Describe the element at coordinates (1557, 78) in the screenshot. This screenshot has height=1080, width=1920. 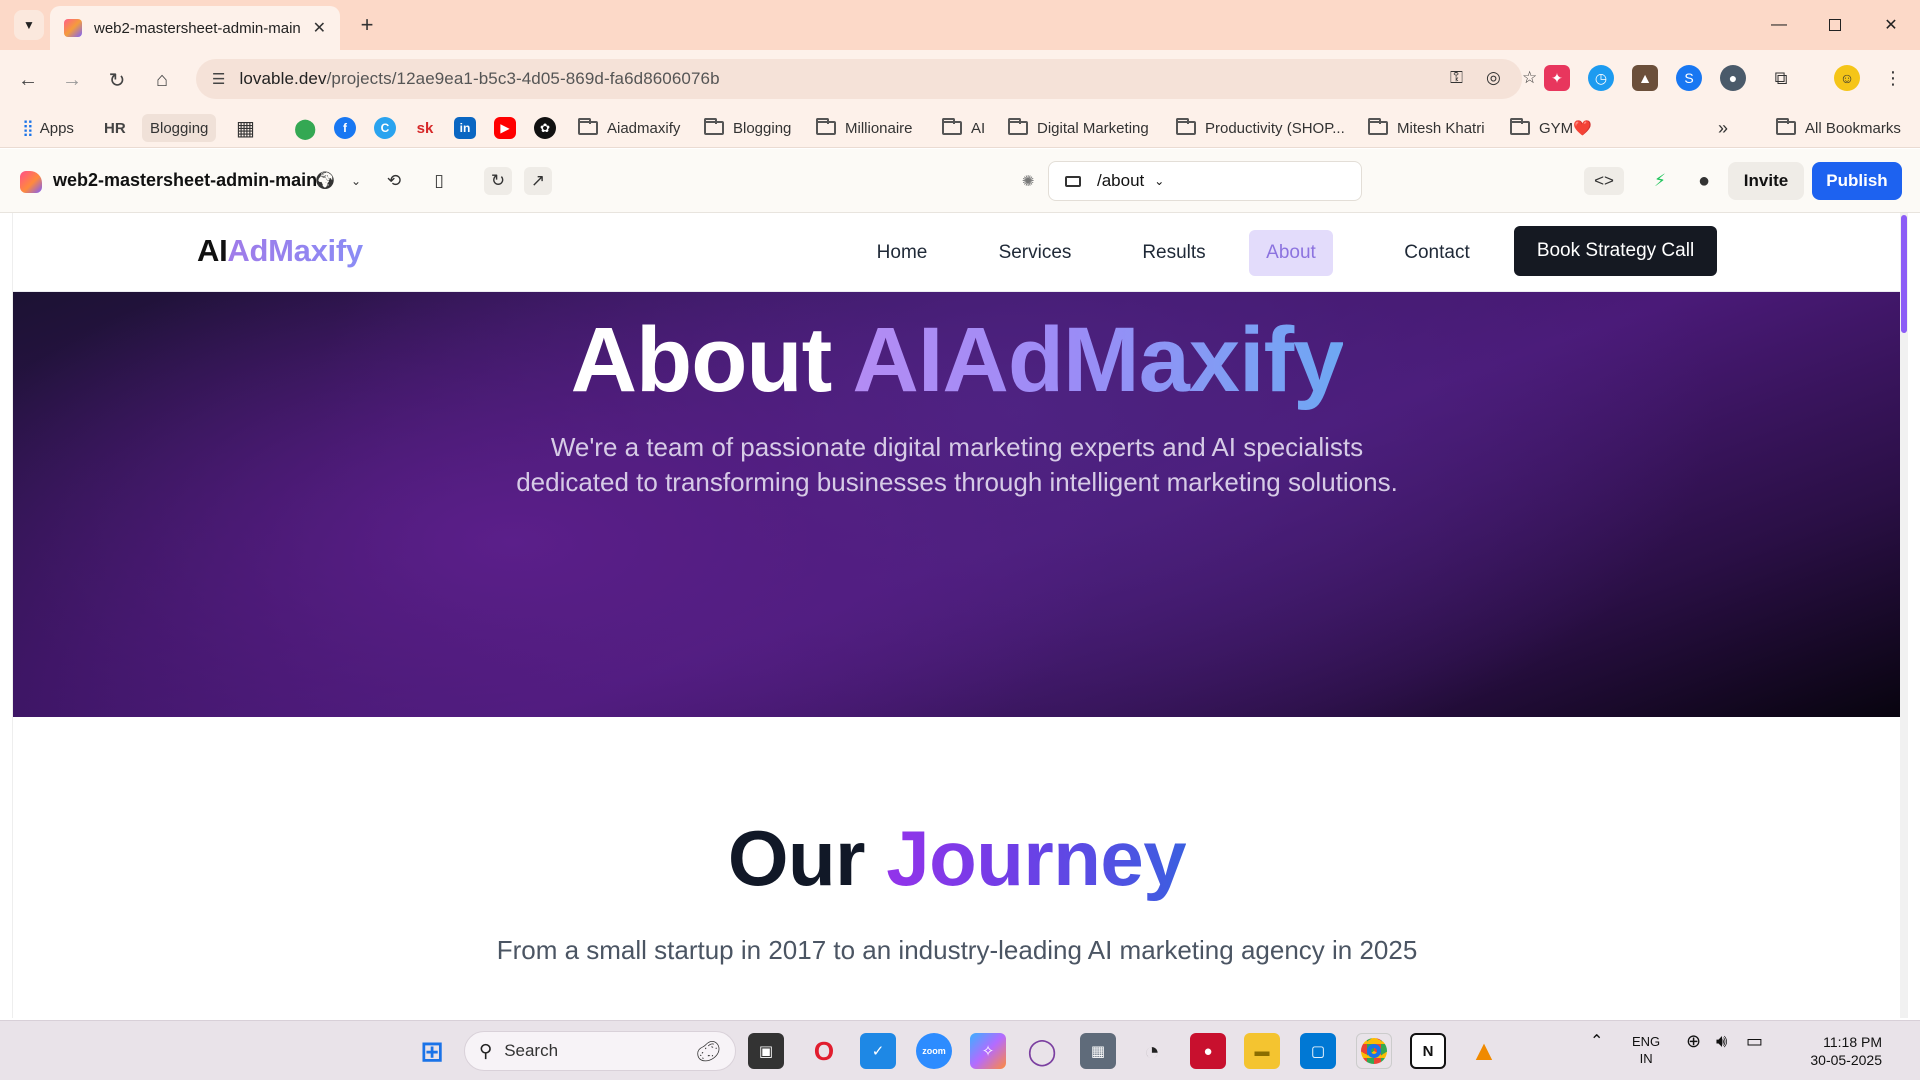
I see `extension-red-icon: ✦` at that location.